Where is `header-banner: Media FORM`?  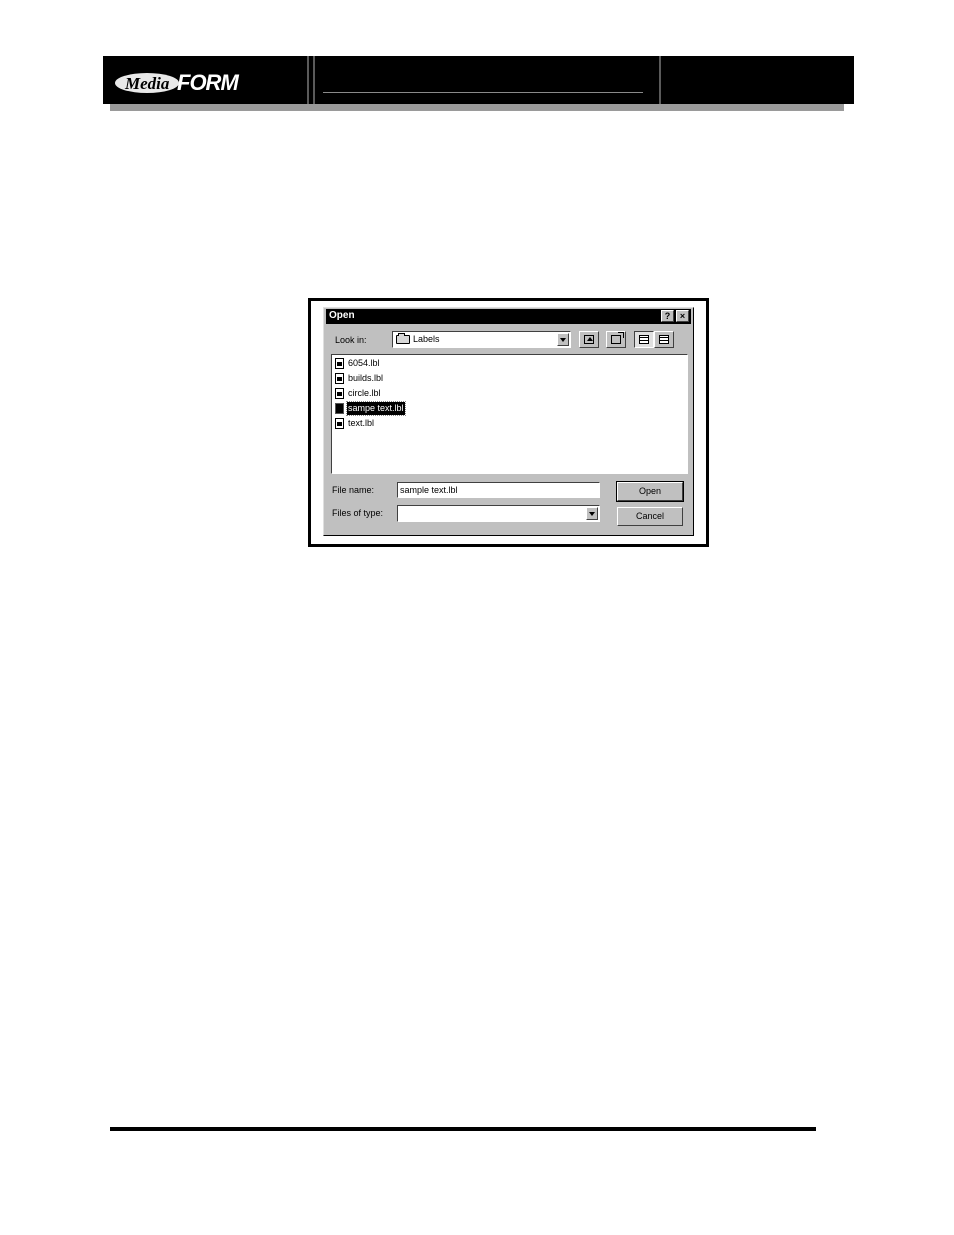 header-banner: Media FORM is located at coordinates (478, 80).